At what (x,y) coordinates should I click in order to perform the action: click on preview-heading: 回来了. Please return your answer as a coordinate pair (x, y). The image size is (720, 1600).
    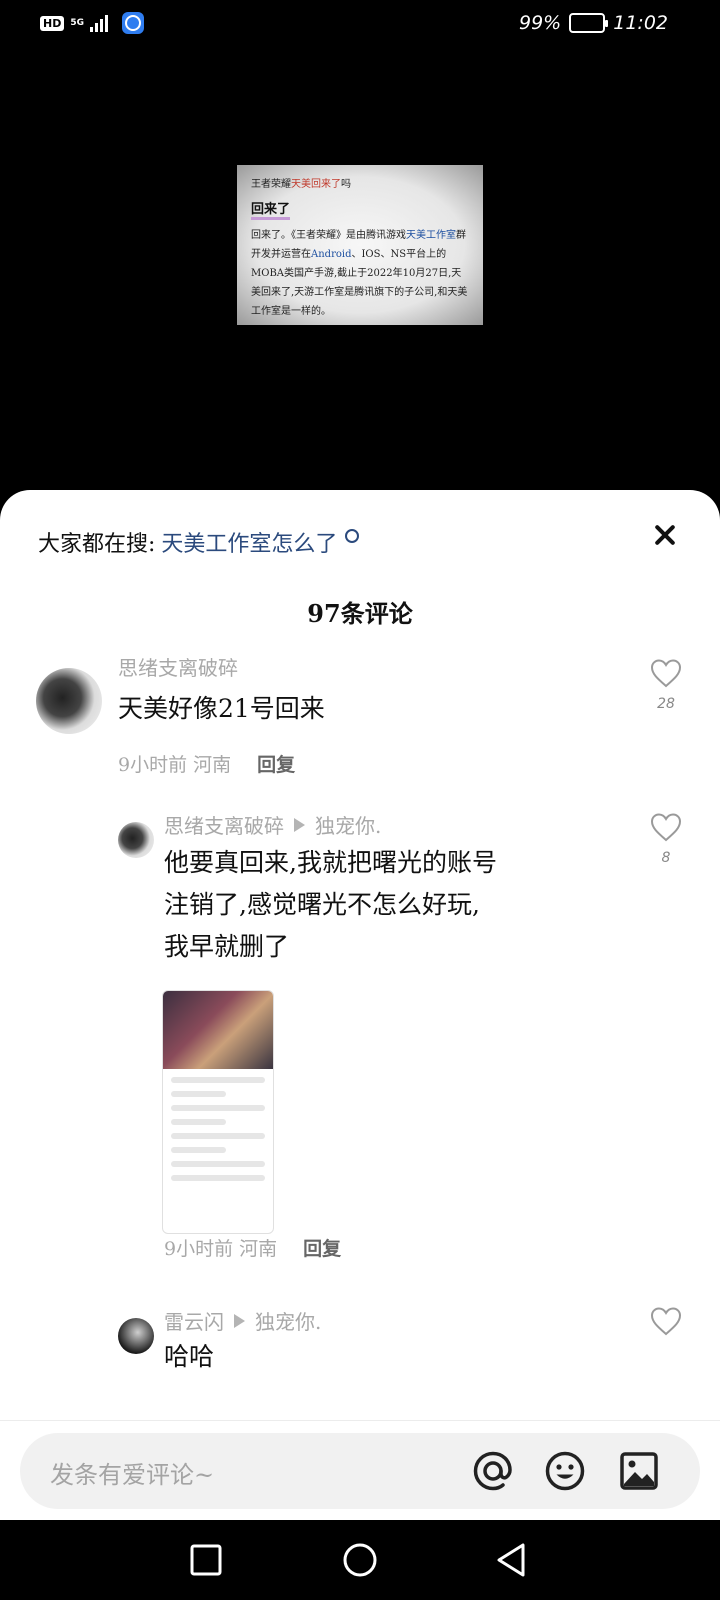
    Looking at the image, I should click on (271, 209).